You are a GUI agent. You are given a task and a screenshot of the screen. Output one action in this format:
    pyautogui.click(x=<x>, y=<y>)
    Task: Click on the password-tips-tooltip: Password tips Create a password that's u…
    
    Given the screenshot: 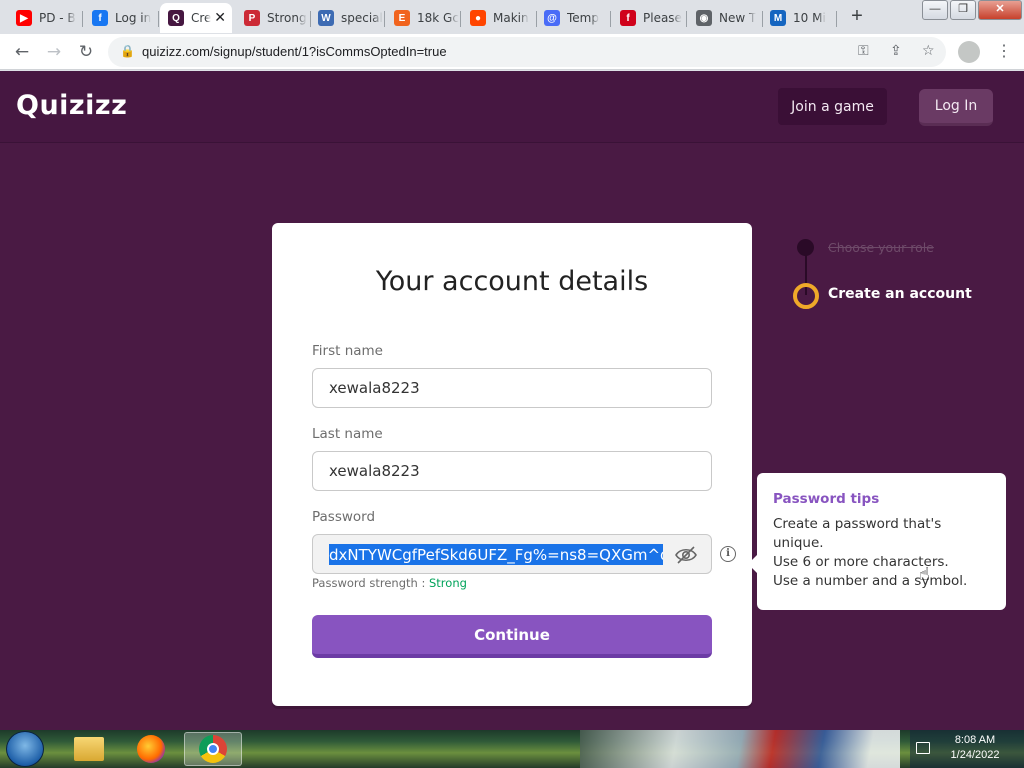 What is the action you would take?
    pyautogui.click(x=877, y=541)
    